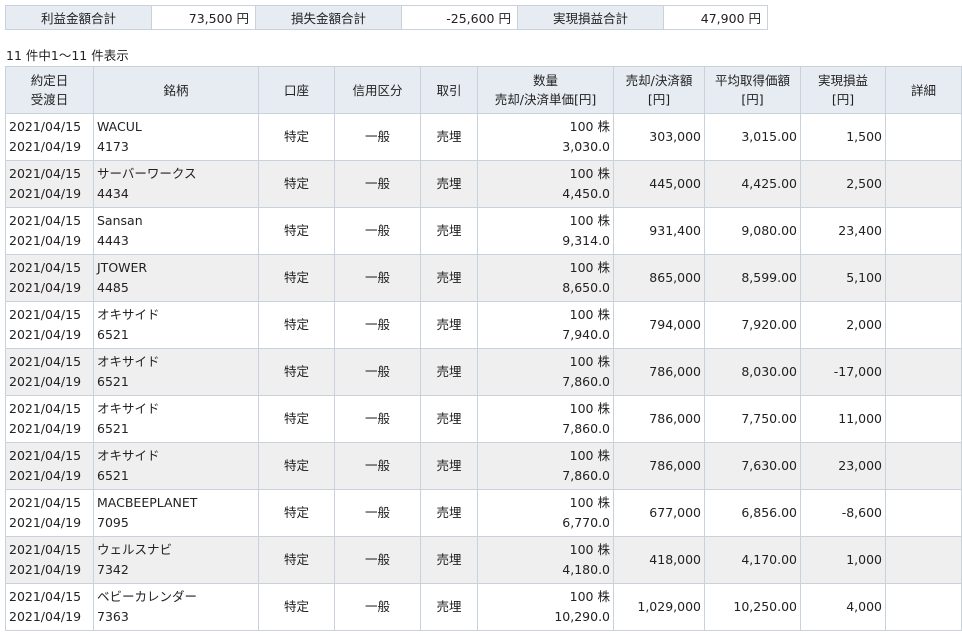 The width and height of the screenshot is (962, 634). What do you see at coordinates (659, 137) in the screenshot?
I see `cell-sale-amount: 303,000` at bounding box center [659, 137].